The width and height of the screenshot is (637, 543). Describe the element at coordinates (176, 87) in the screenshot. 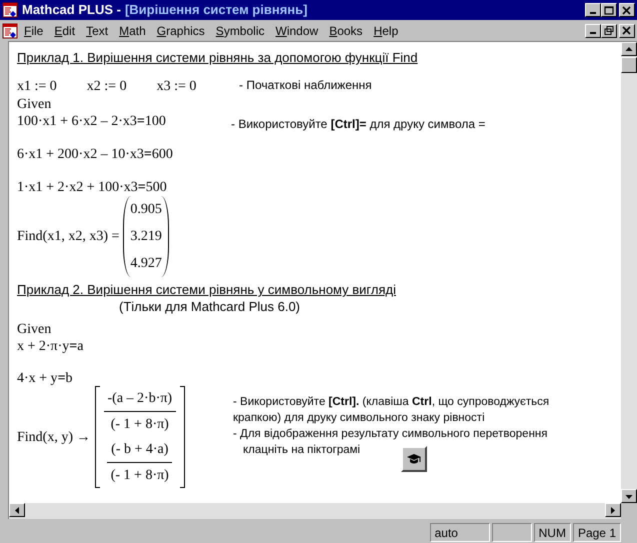

I see `math-assignment: x3 := 0` at that location.